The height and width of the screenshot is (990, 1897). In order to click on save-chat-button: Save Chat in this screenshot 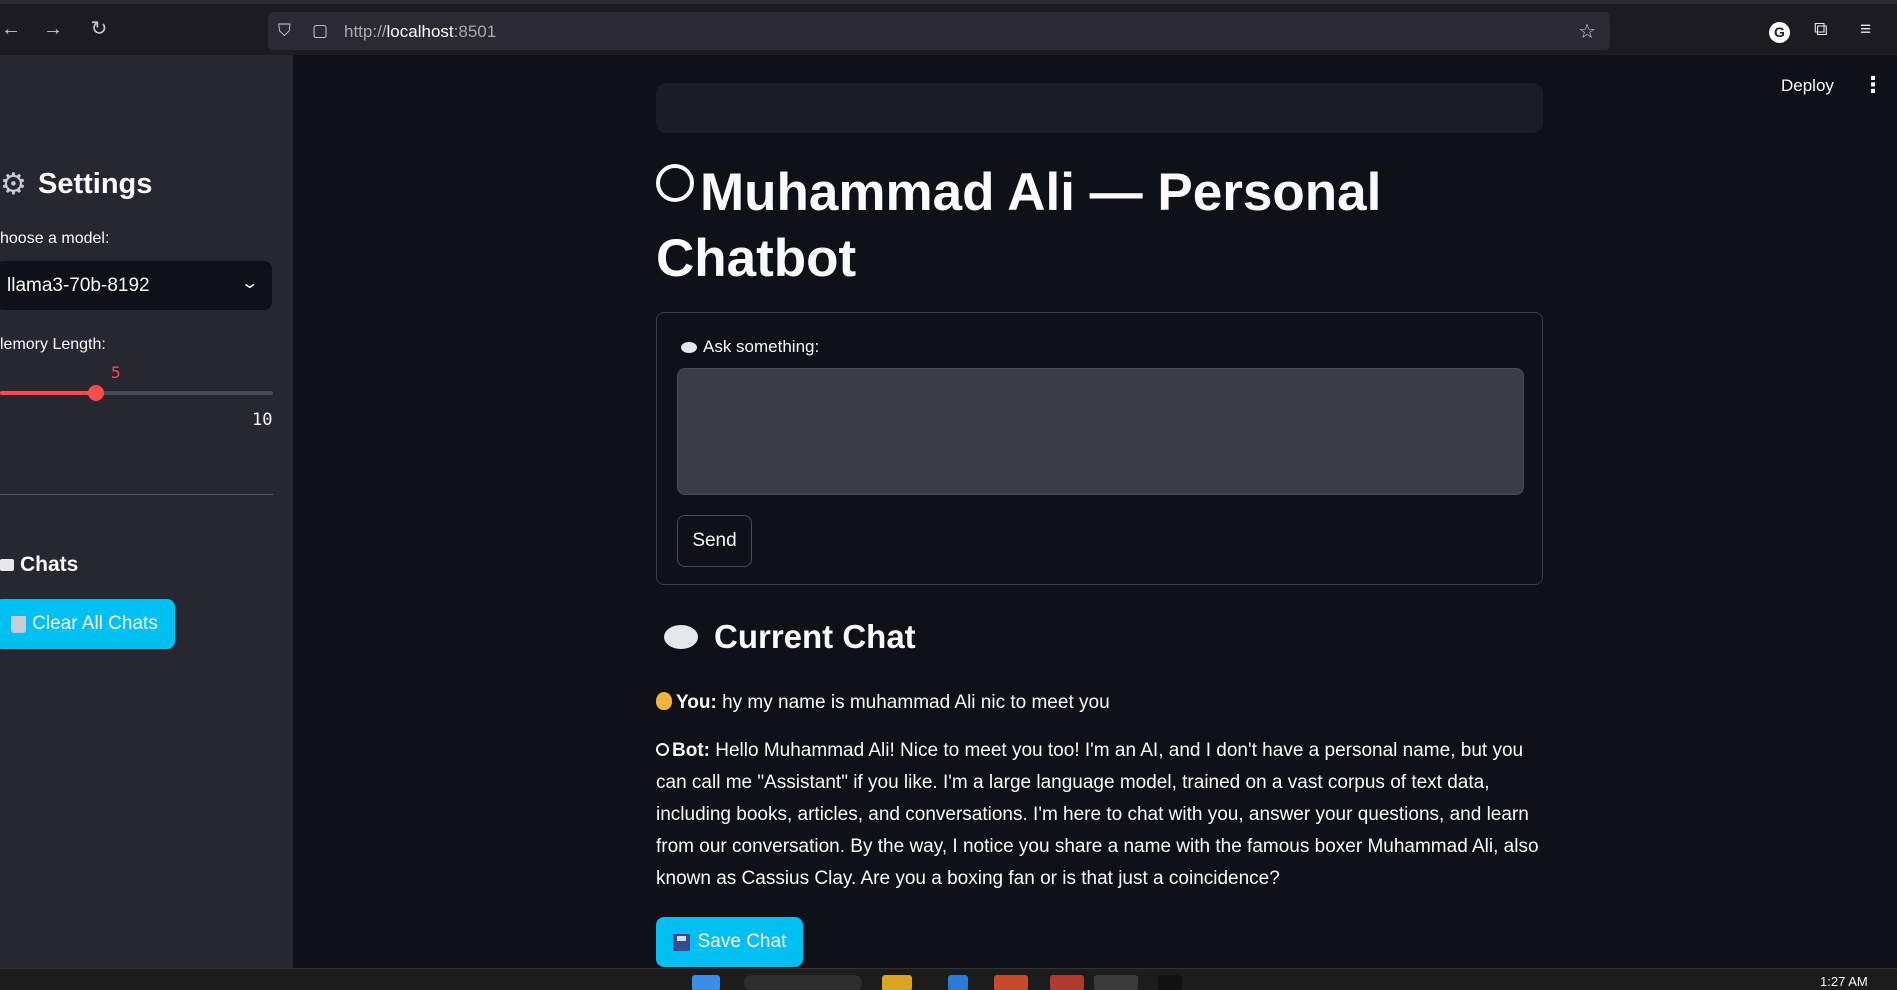, I will do `click(729, 942)`.